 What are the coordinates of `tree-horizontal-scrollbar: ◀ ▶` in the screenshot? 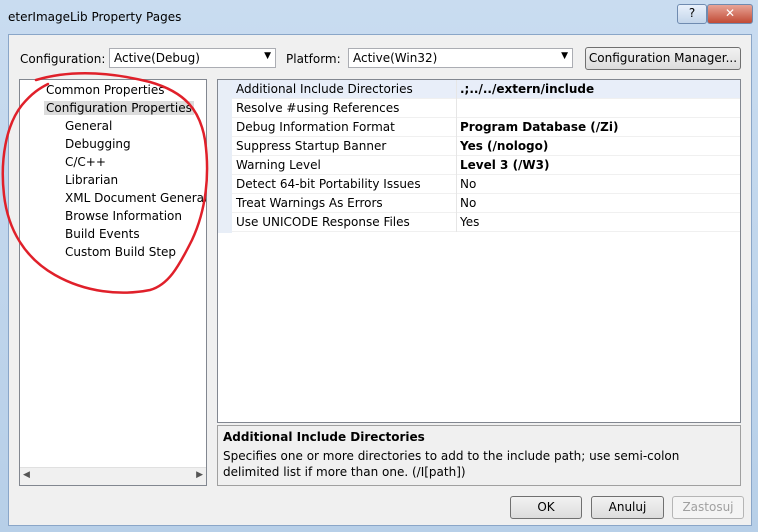 It's located at (113, 476).